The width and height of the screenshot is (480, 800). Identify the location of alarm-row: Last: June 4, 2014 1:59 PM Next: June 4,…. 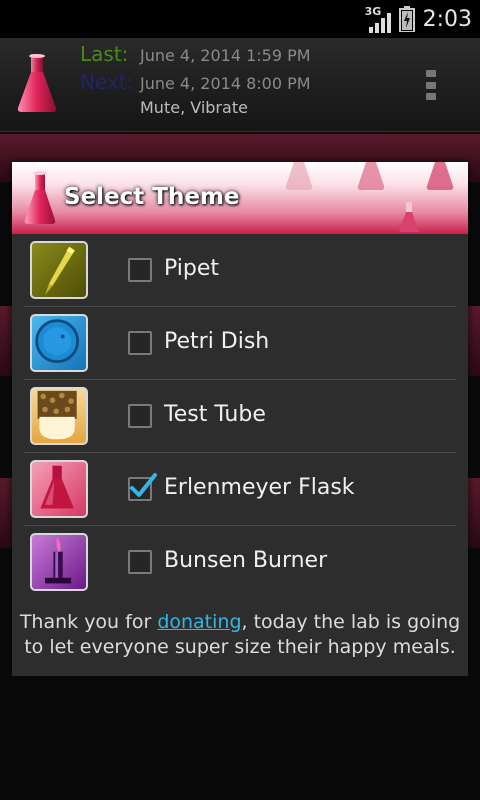
(240, 85).